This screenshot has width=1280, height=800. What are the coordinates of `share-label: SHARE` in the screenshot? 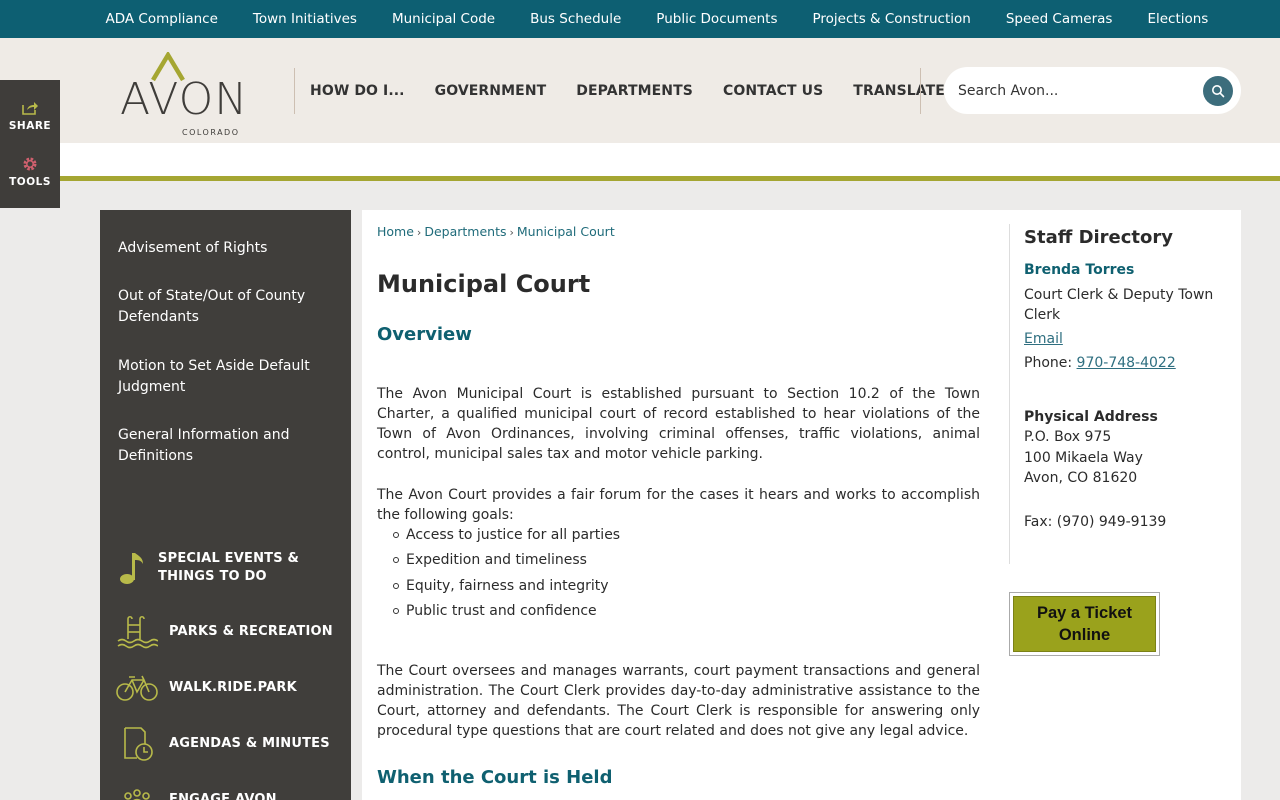 It's located at (30, 126).